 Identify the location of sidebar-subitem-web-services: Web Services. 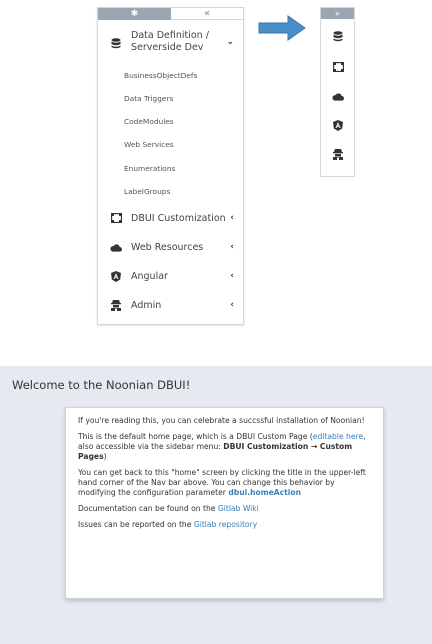
(149, 144).